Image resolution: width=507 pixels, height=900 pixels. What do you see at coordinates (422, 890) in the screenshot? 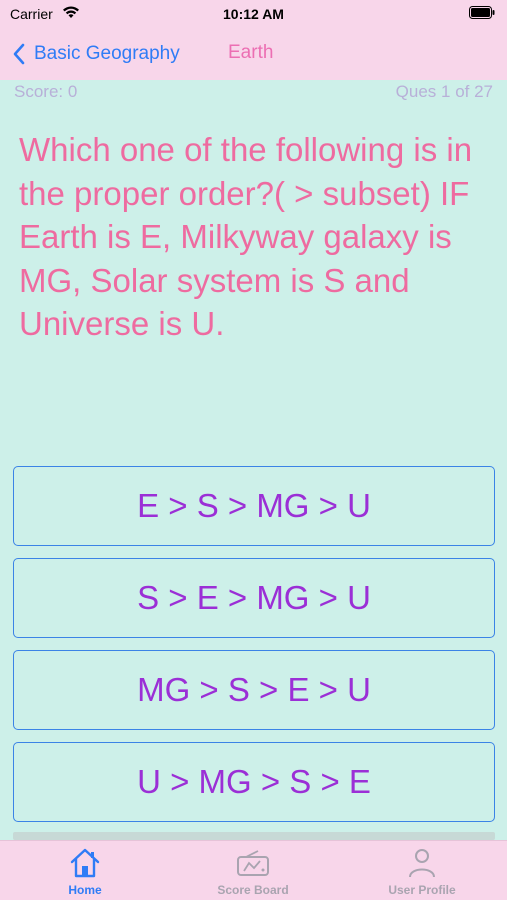
I see `tab-user-profile-label: User Profile` at bounding box center [422, 890].